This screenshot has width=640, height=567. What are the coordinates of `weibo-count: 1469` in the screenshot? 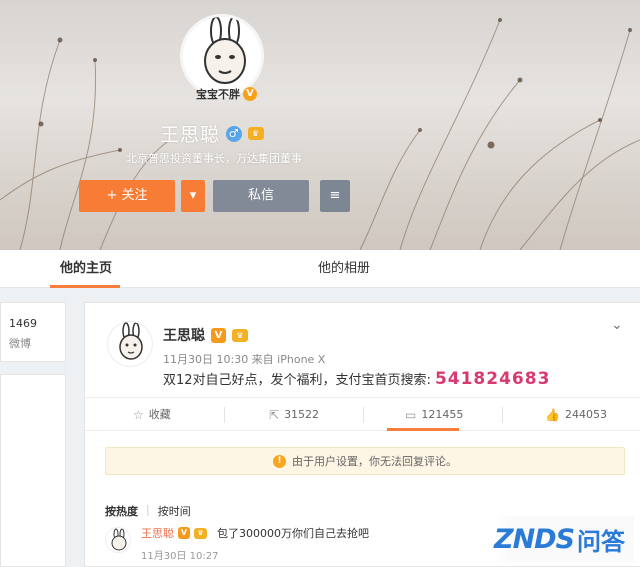 It's located at (23, 323).